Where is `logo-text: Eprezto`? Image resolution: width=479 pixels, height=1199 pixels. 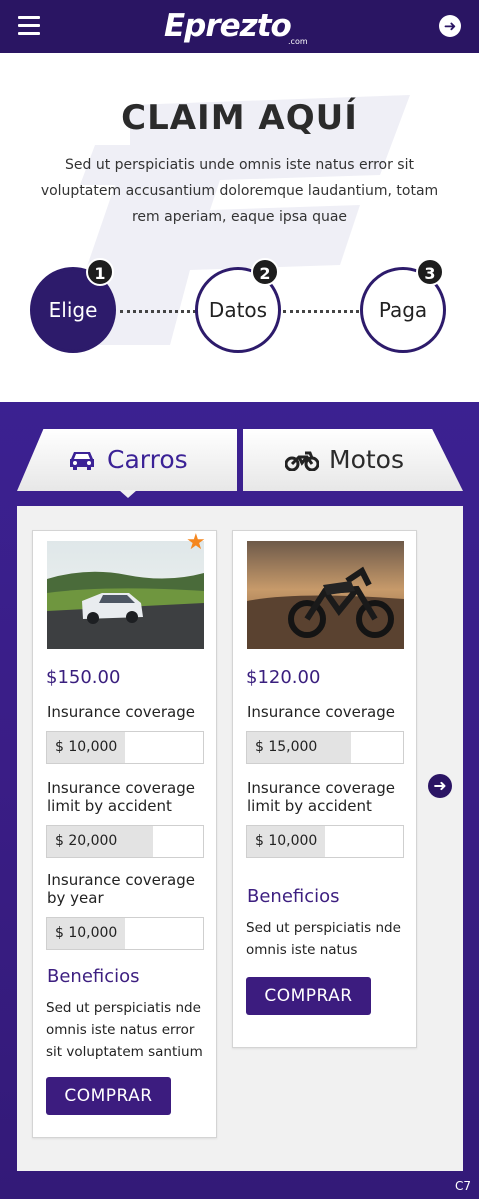 logo-text: Eprezto is located at coordinates (228, 26).